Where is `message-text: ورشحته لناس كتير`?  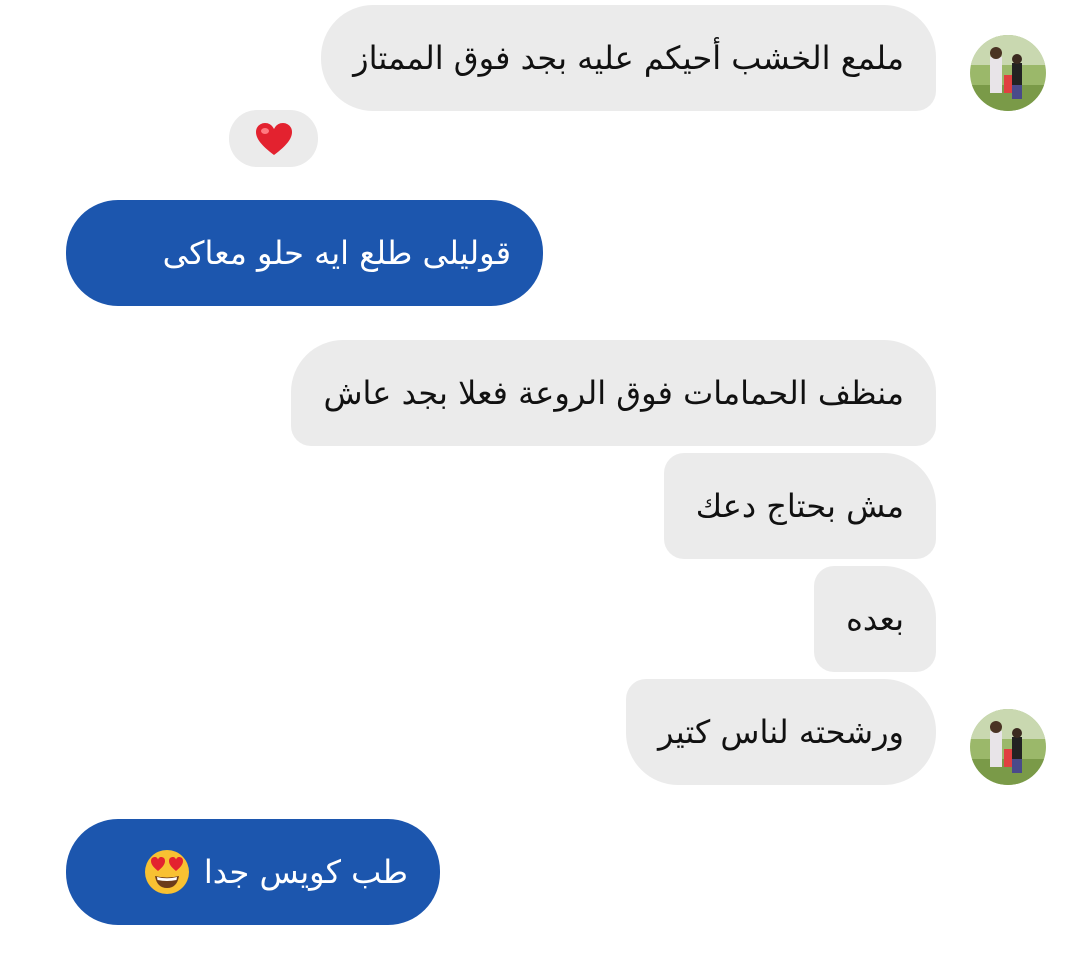
message-text: ورشحته لناس كتير is located at coordinates (781, 732).